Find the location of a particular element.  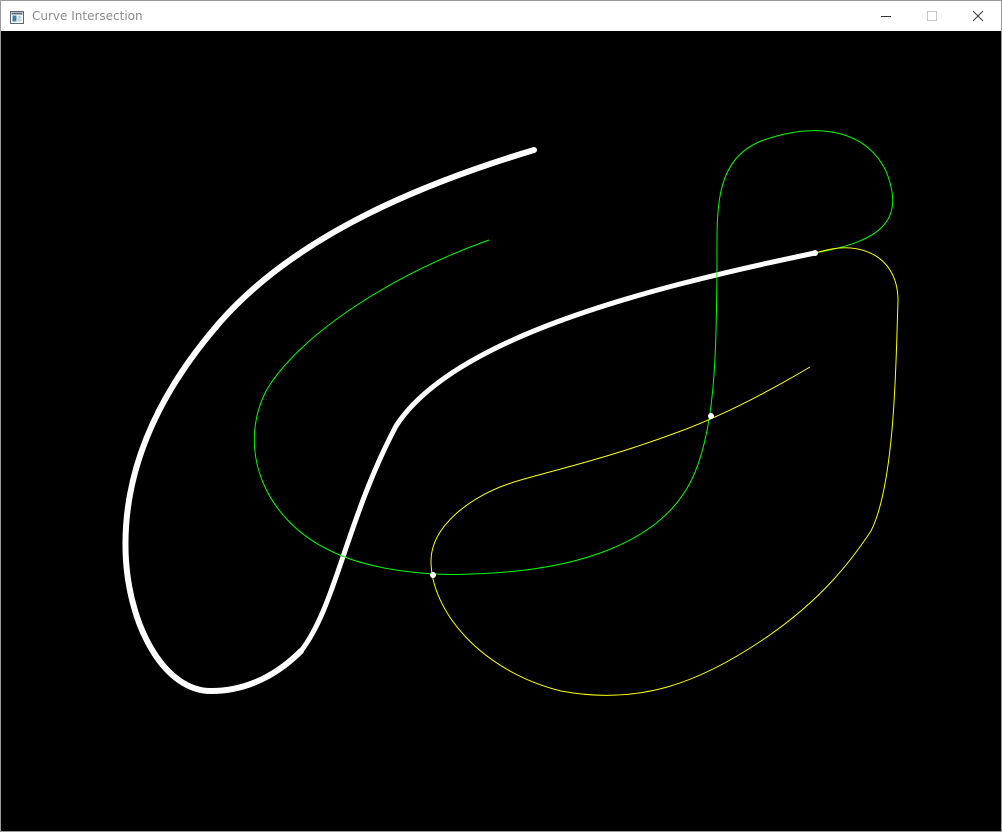

close-icon is located at coordinates (978, 16).